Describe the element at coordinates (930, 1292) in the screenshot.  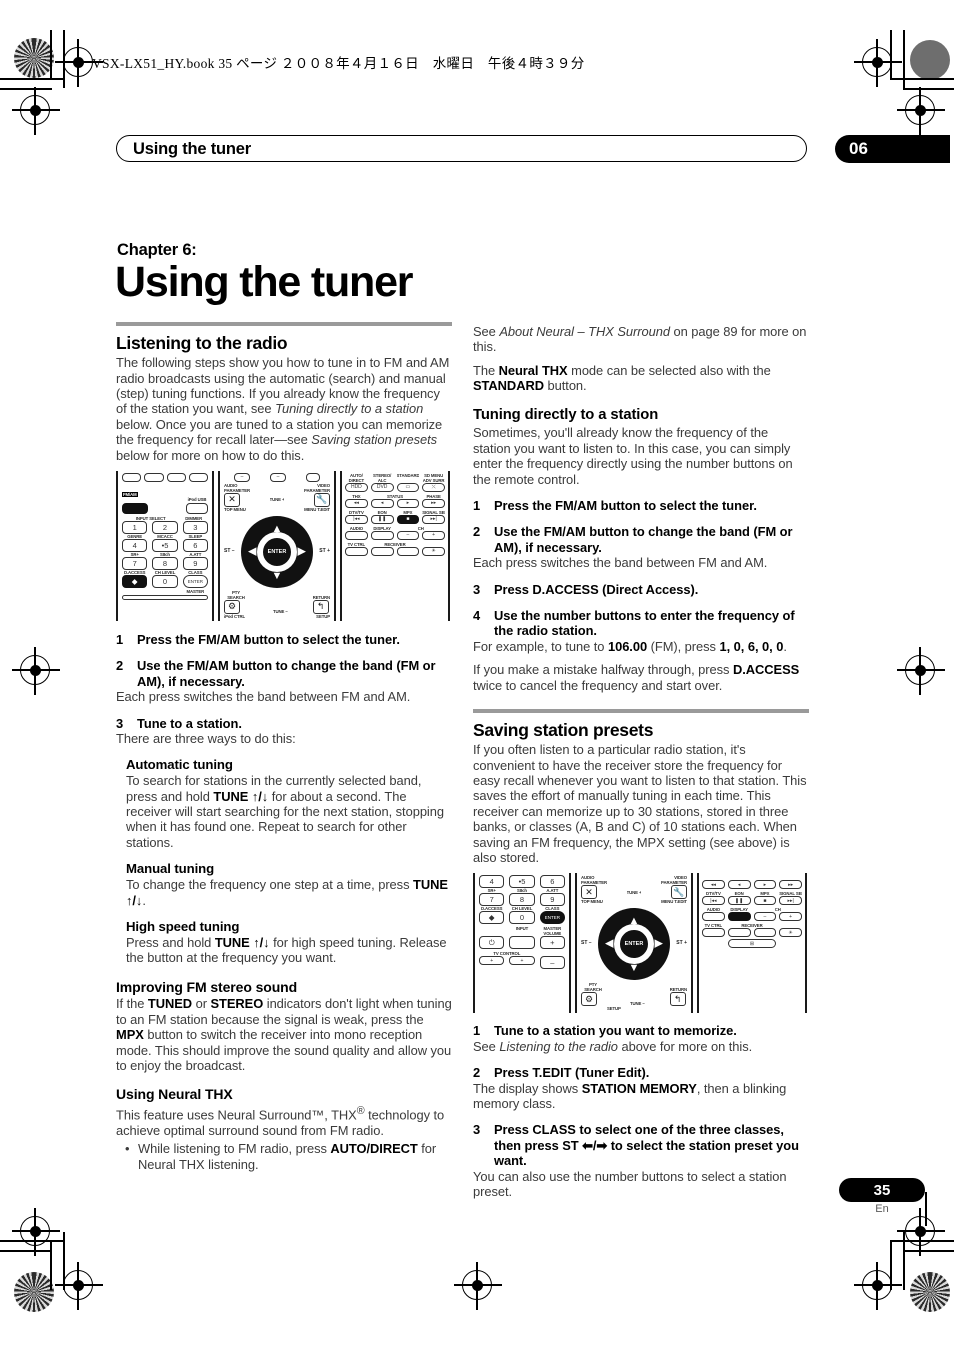
I see `density-patch-bottom-right` at that location.